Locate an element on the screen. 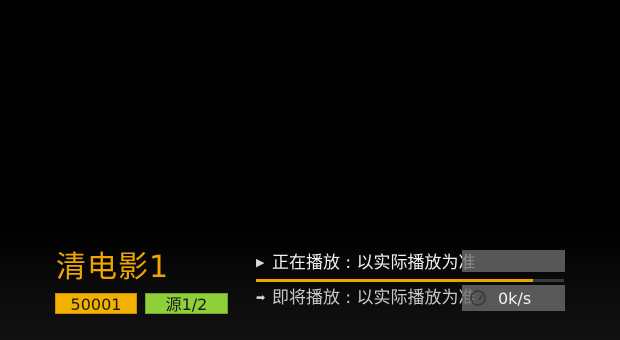 This screenshot has width=620, height=340. source-badge: 源1/2 is located at coordinates (186, 303).